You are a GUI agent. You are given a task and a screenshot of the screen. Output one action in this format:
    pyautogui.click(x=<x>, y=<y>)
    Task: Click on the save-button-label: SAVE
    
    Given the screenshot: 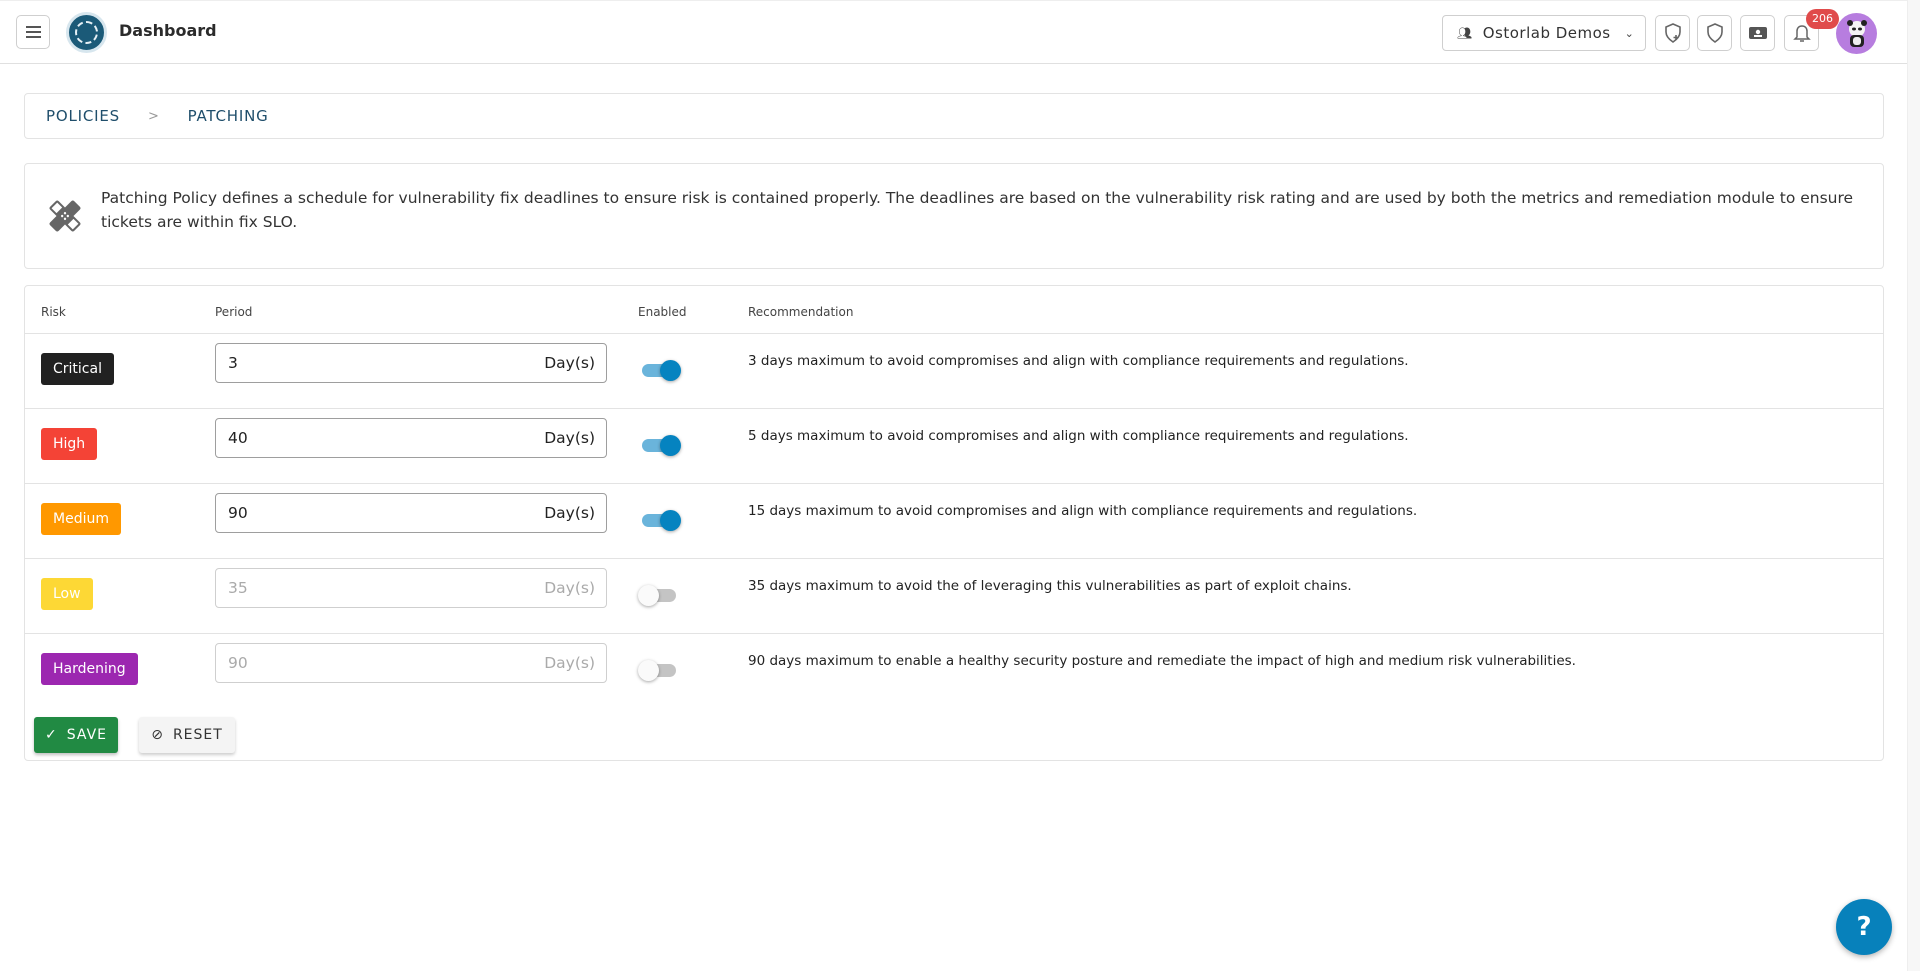 What is the action you would take?
    pyautogui.click(x=86, y=735)
    